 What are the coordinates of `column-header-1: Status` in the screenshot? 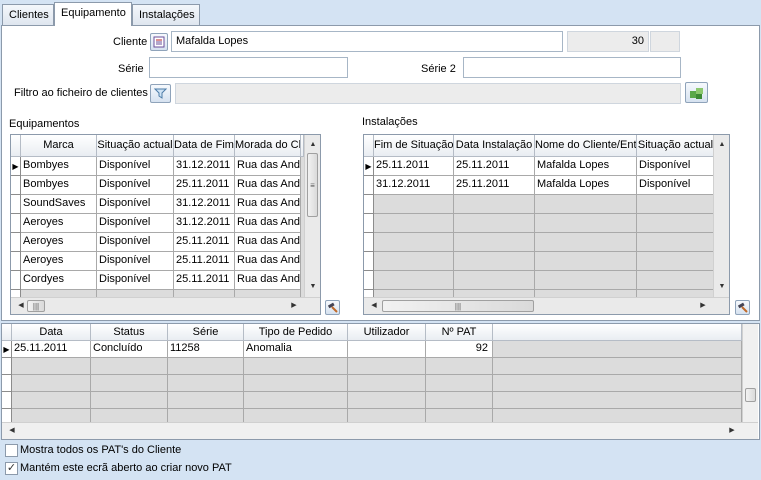 It's located at (129, 332).